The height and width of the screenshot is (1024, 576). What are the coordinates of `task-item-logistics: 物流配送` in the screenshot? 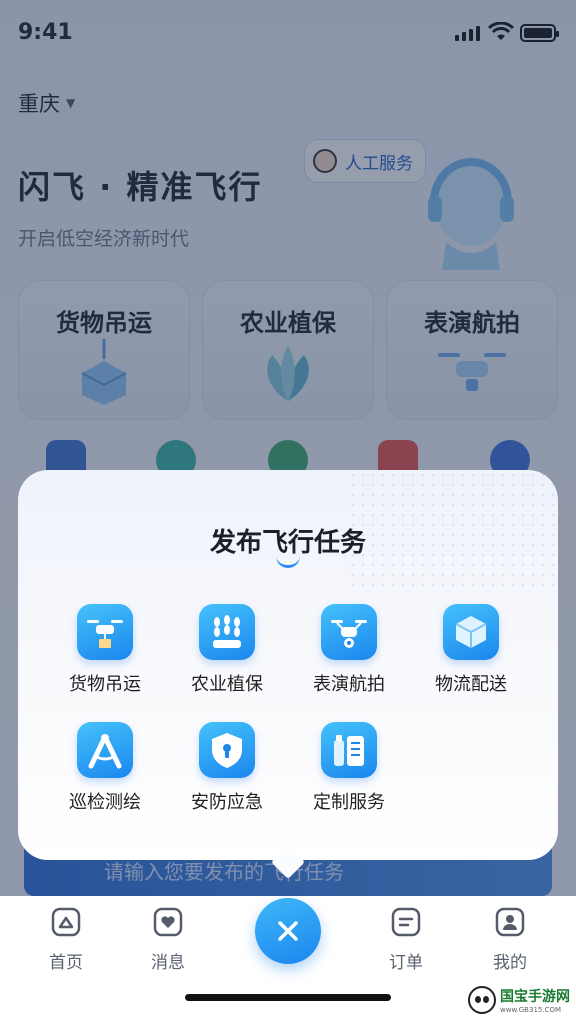 It's located at (471, 652).